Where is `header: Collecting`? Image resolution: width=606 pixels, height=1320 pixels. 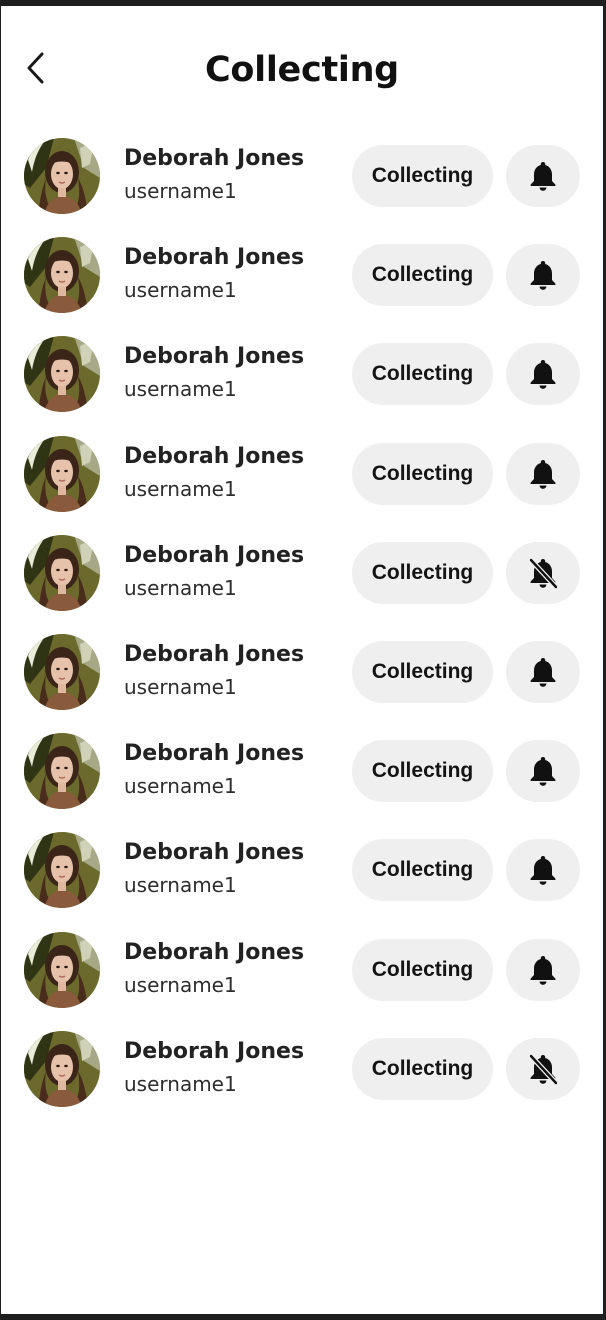 header: Collecting is located at coordinates (302, 68).